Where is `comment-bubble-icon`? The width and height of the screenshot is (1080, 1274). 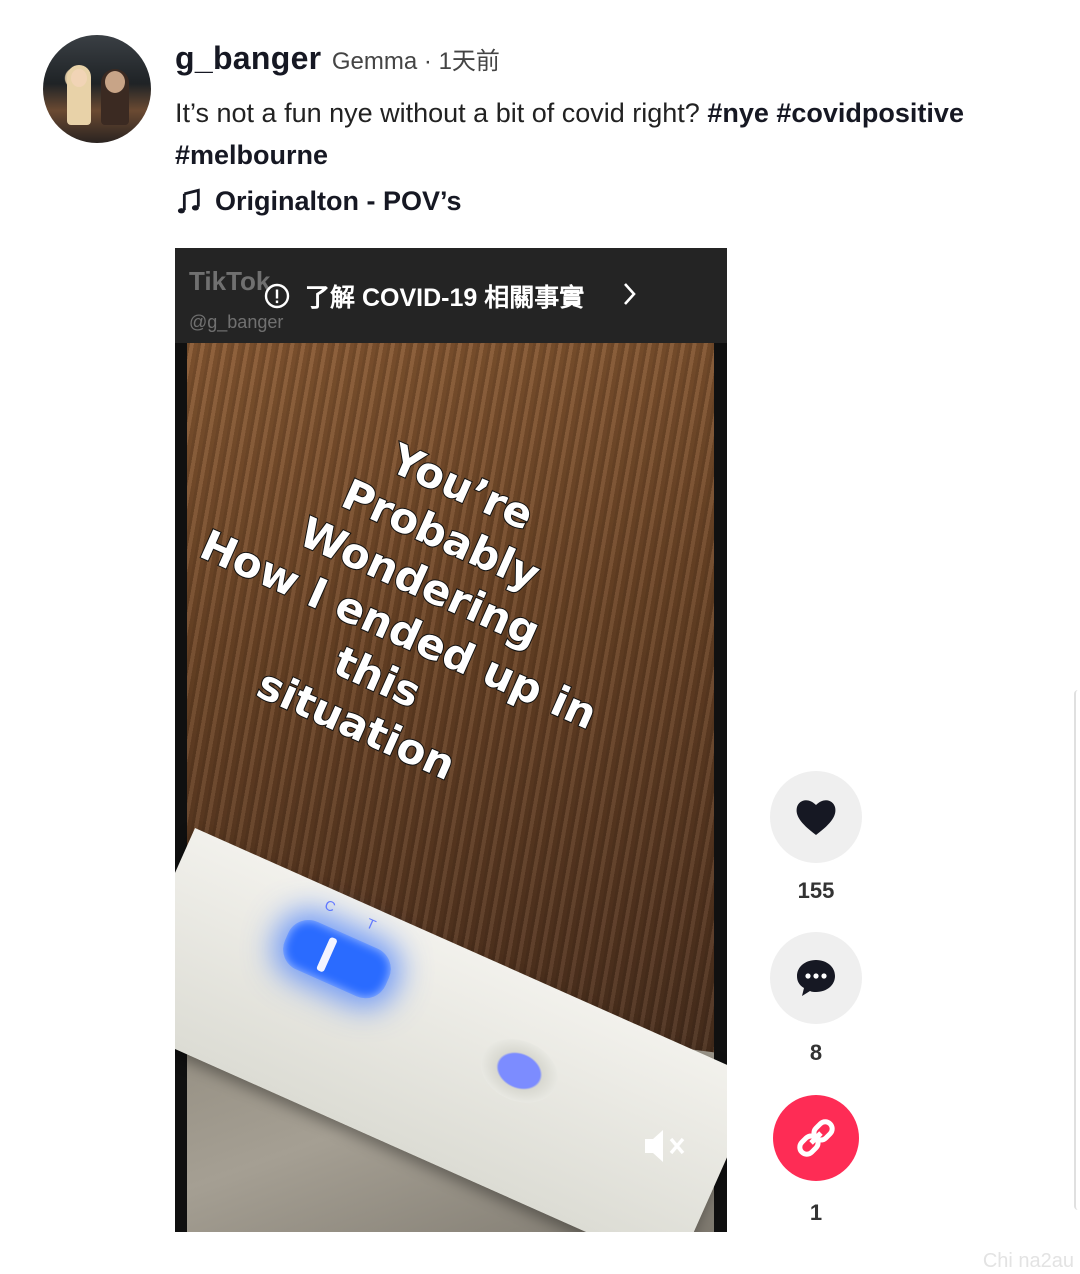 comment-bubble-icon is located at coordinates (816, 978).